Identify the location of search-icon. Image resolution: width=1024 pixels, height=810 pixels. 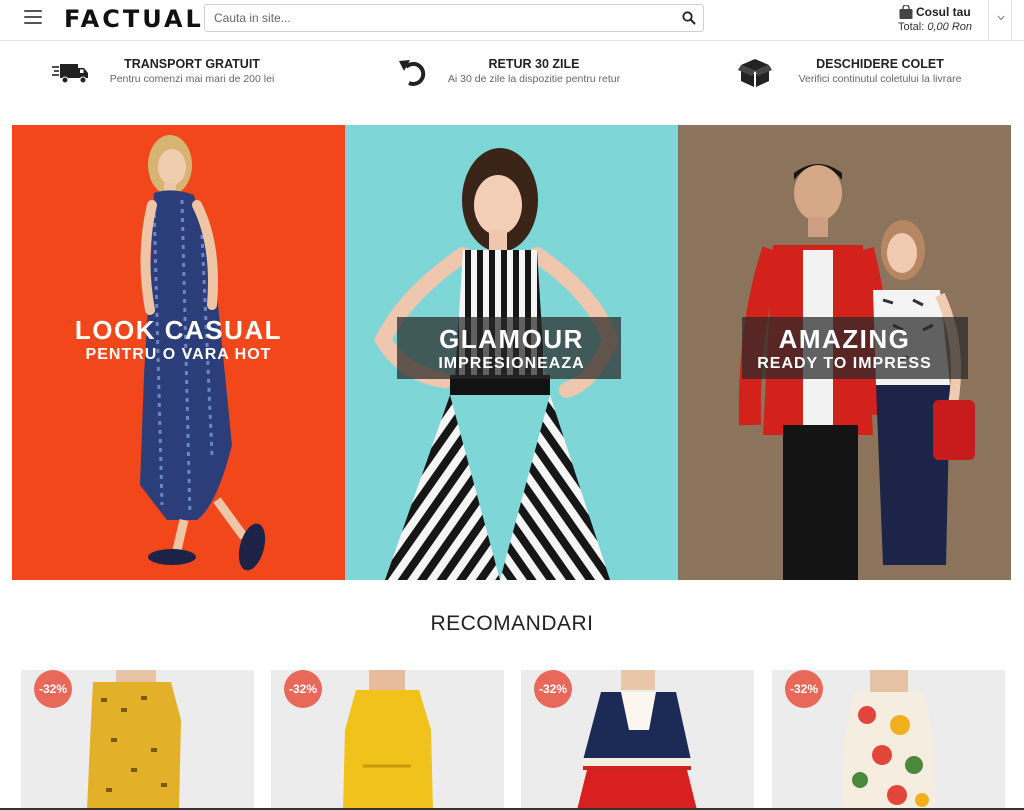
(689, 18).